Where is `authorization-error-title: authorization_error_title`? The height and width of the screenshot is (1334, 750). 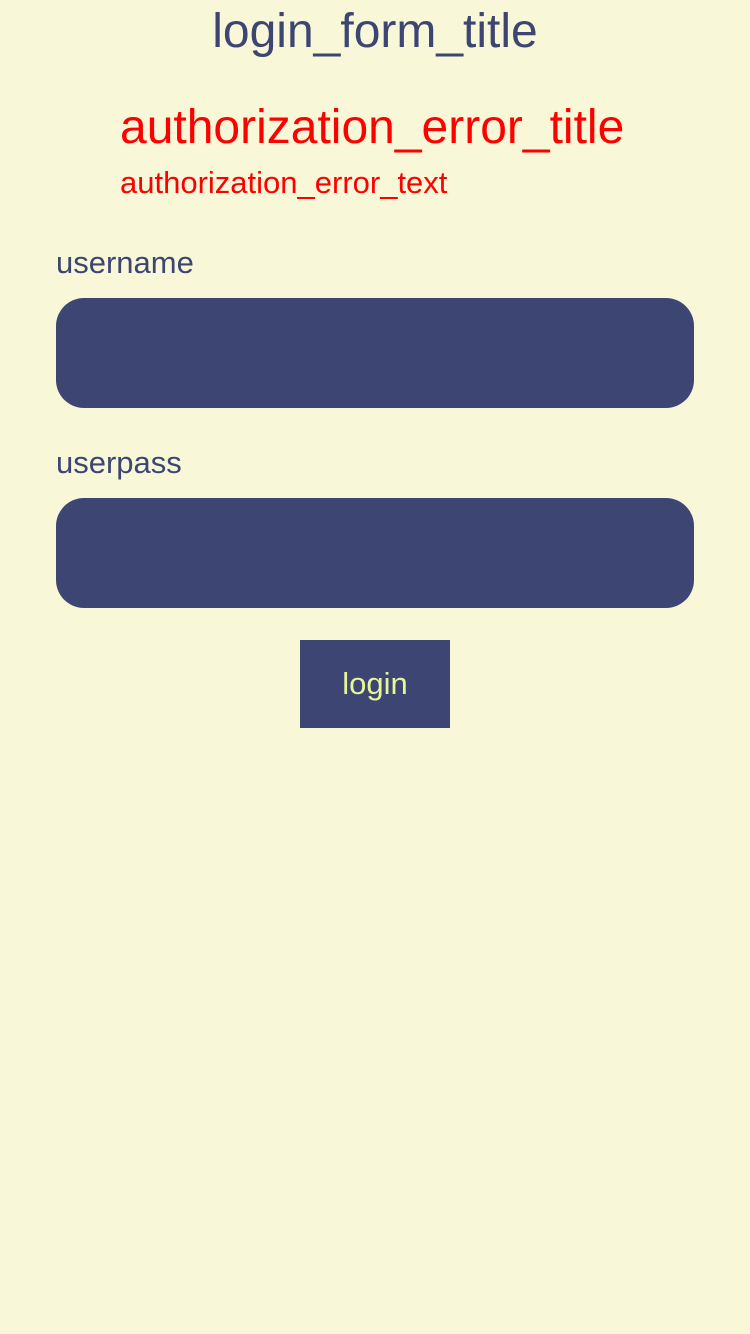 authorization-error-title: authorization_error_title is located at coordinates (372, 127).